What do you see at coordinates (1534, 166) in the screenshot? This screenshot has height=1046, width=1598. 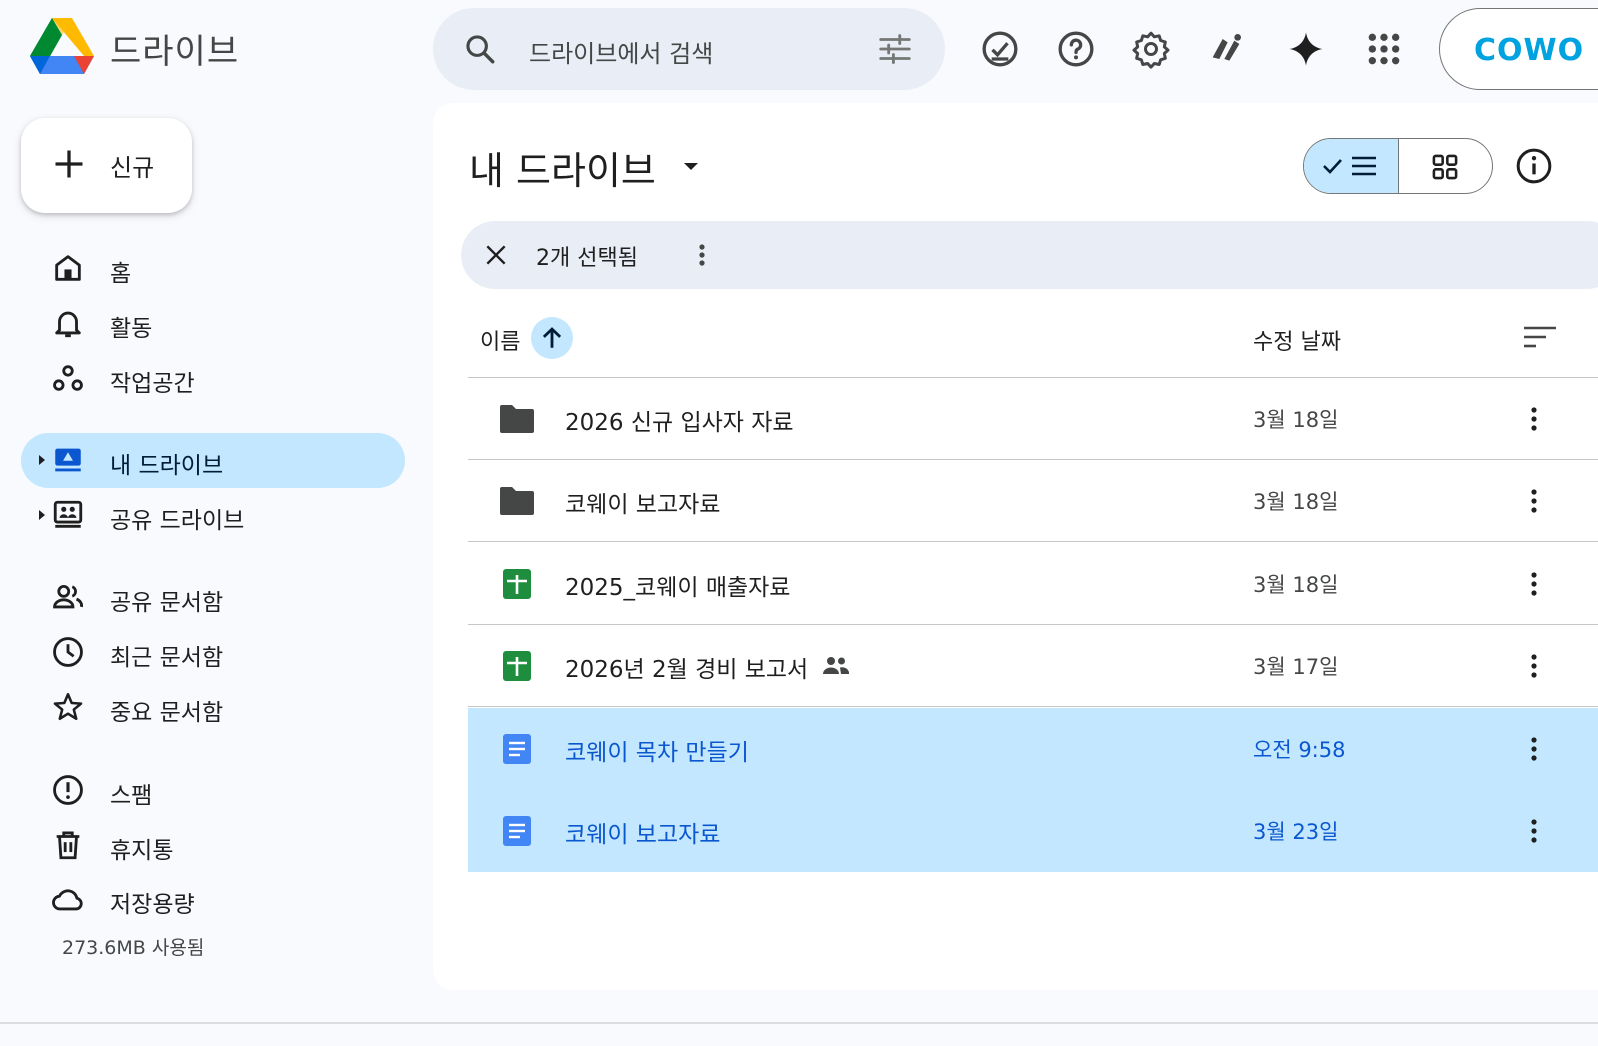 I see `info-icon` at bounding box center [1534, 166].